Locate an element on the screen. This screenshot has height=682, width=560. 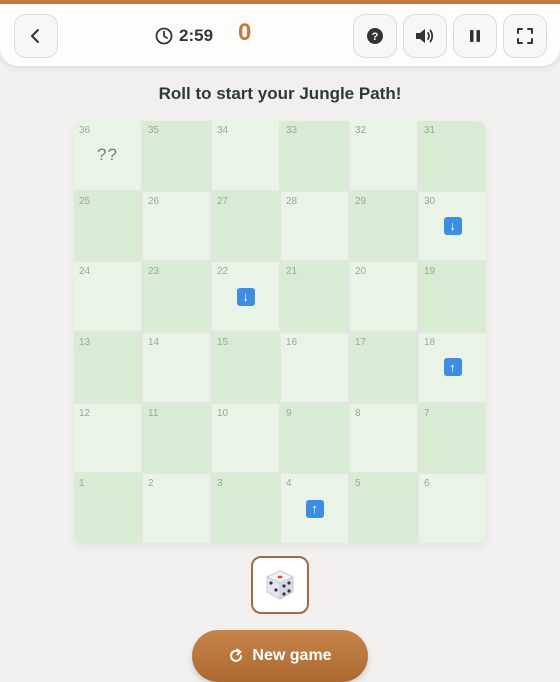
cell-number: 33 is located at coordinates (292, 130).